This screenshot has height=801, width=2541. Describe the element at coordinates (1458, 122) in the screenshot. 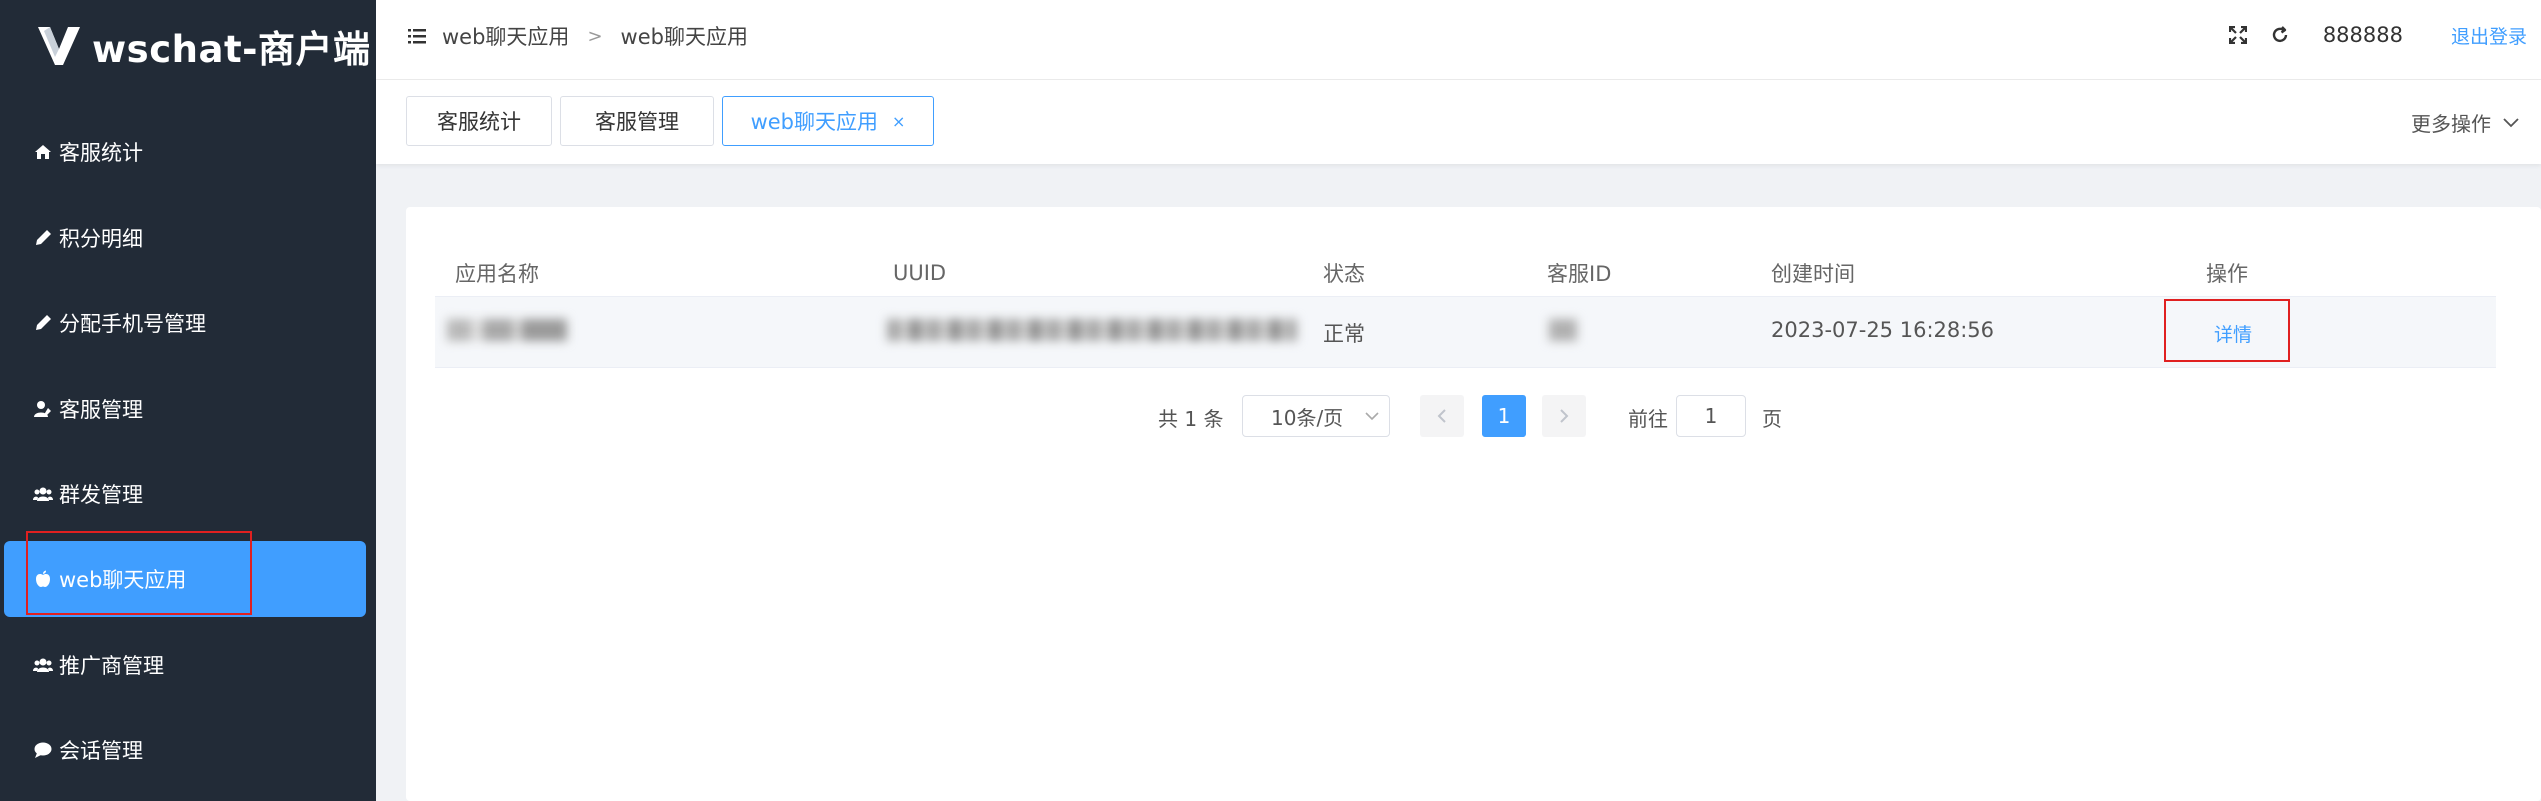

I see `tabs-bar: 客服统计 客服管理 web聊天应用 × 更多操作` at that location.